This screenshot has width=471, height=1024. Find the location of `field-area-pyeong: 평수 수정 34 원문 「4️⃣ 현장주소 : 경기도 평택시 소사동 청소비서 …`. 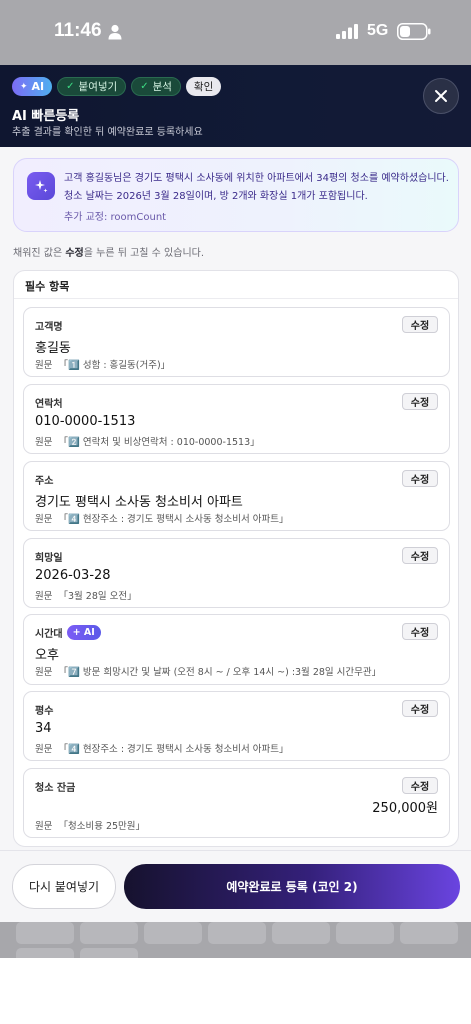

field-area-pyeong: 평수 수정 34 원문 「4️⃣ 현장주소 : 경기도 평택시 소사동 청소비서 … is located at coordinates (236, 726).